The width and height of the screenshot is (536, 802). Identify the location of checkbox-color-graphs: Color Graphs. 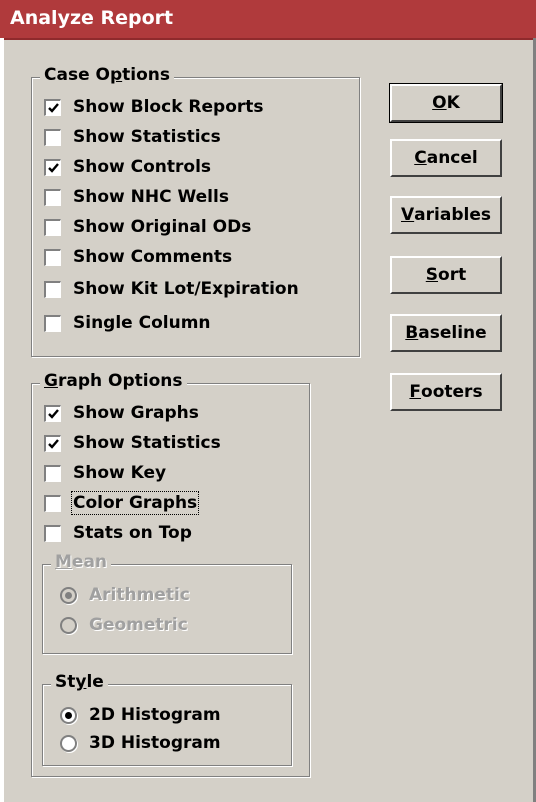
(122, 503).